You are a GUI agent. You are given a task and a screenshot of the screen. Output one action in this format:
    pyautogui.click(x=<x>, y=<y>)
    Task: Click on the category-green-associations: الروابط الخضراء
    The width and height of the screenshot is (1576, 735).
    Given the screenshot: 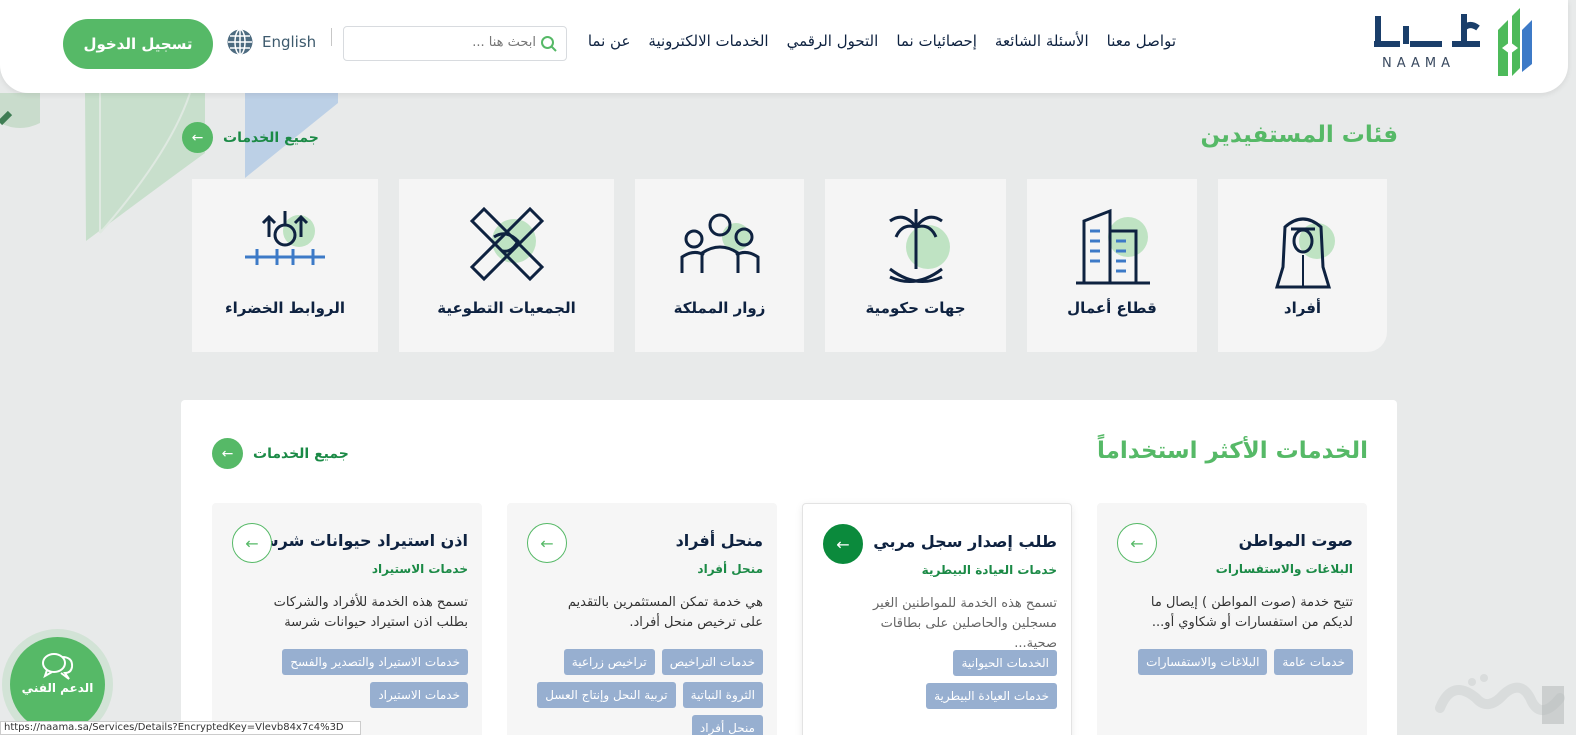 What is the action you would take?
    pyautogui.click(x=285, y=265)
    